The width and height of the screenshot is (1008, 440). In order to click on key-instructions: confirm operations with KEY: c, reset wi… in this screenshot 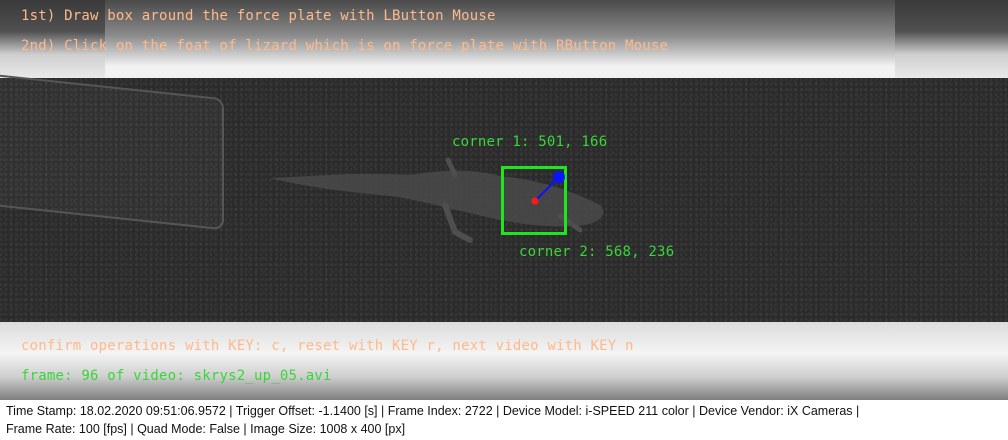, I will do `click(327, 346)`.